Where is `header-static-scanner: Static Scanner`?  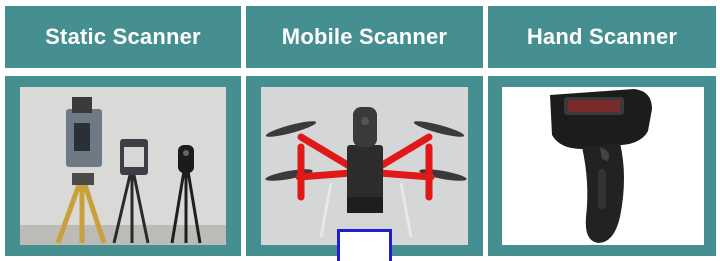
header-static-scanner: Static Scanner is located at coordinates (123, 37).